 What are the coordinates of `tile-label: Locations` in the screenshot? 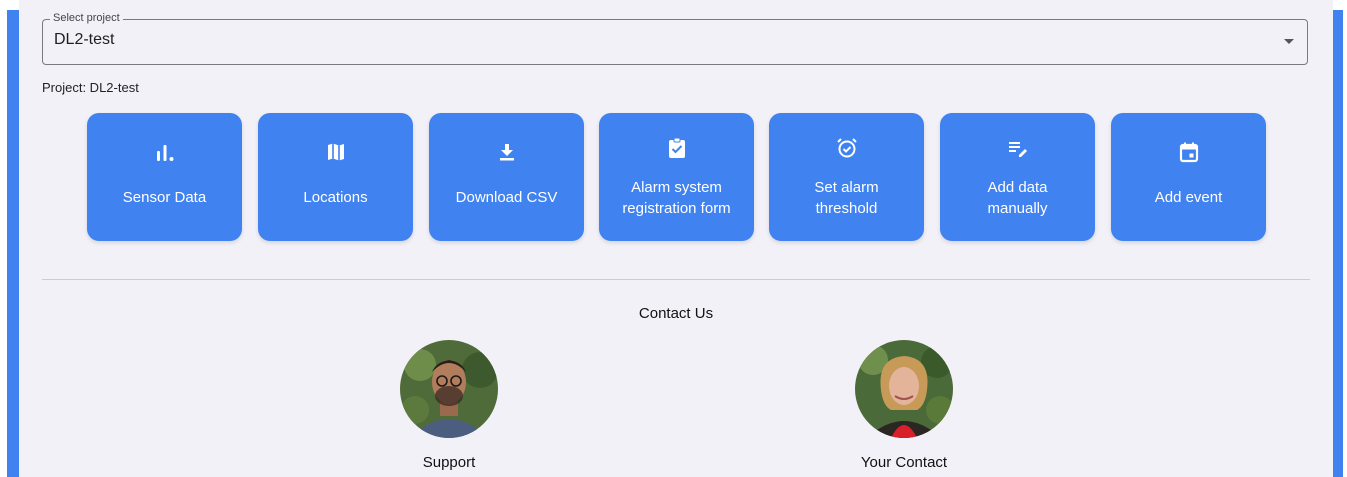 It's located at (335, 197).